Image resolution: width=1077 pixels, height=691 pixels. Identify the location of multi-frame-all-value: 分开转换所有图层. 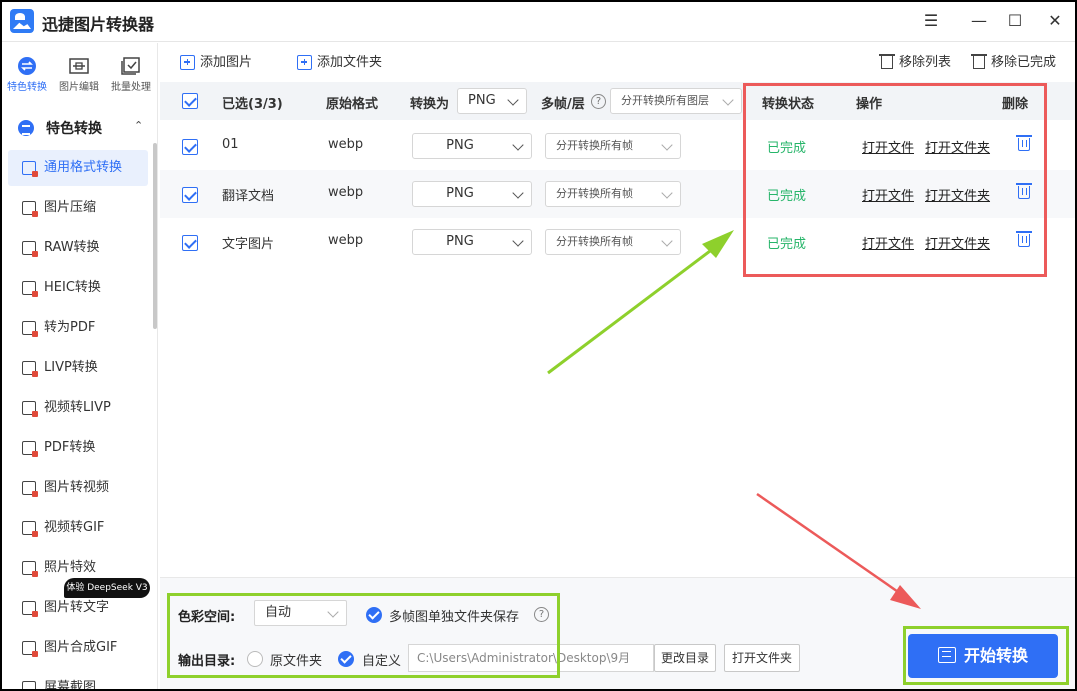
(665, 100).